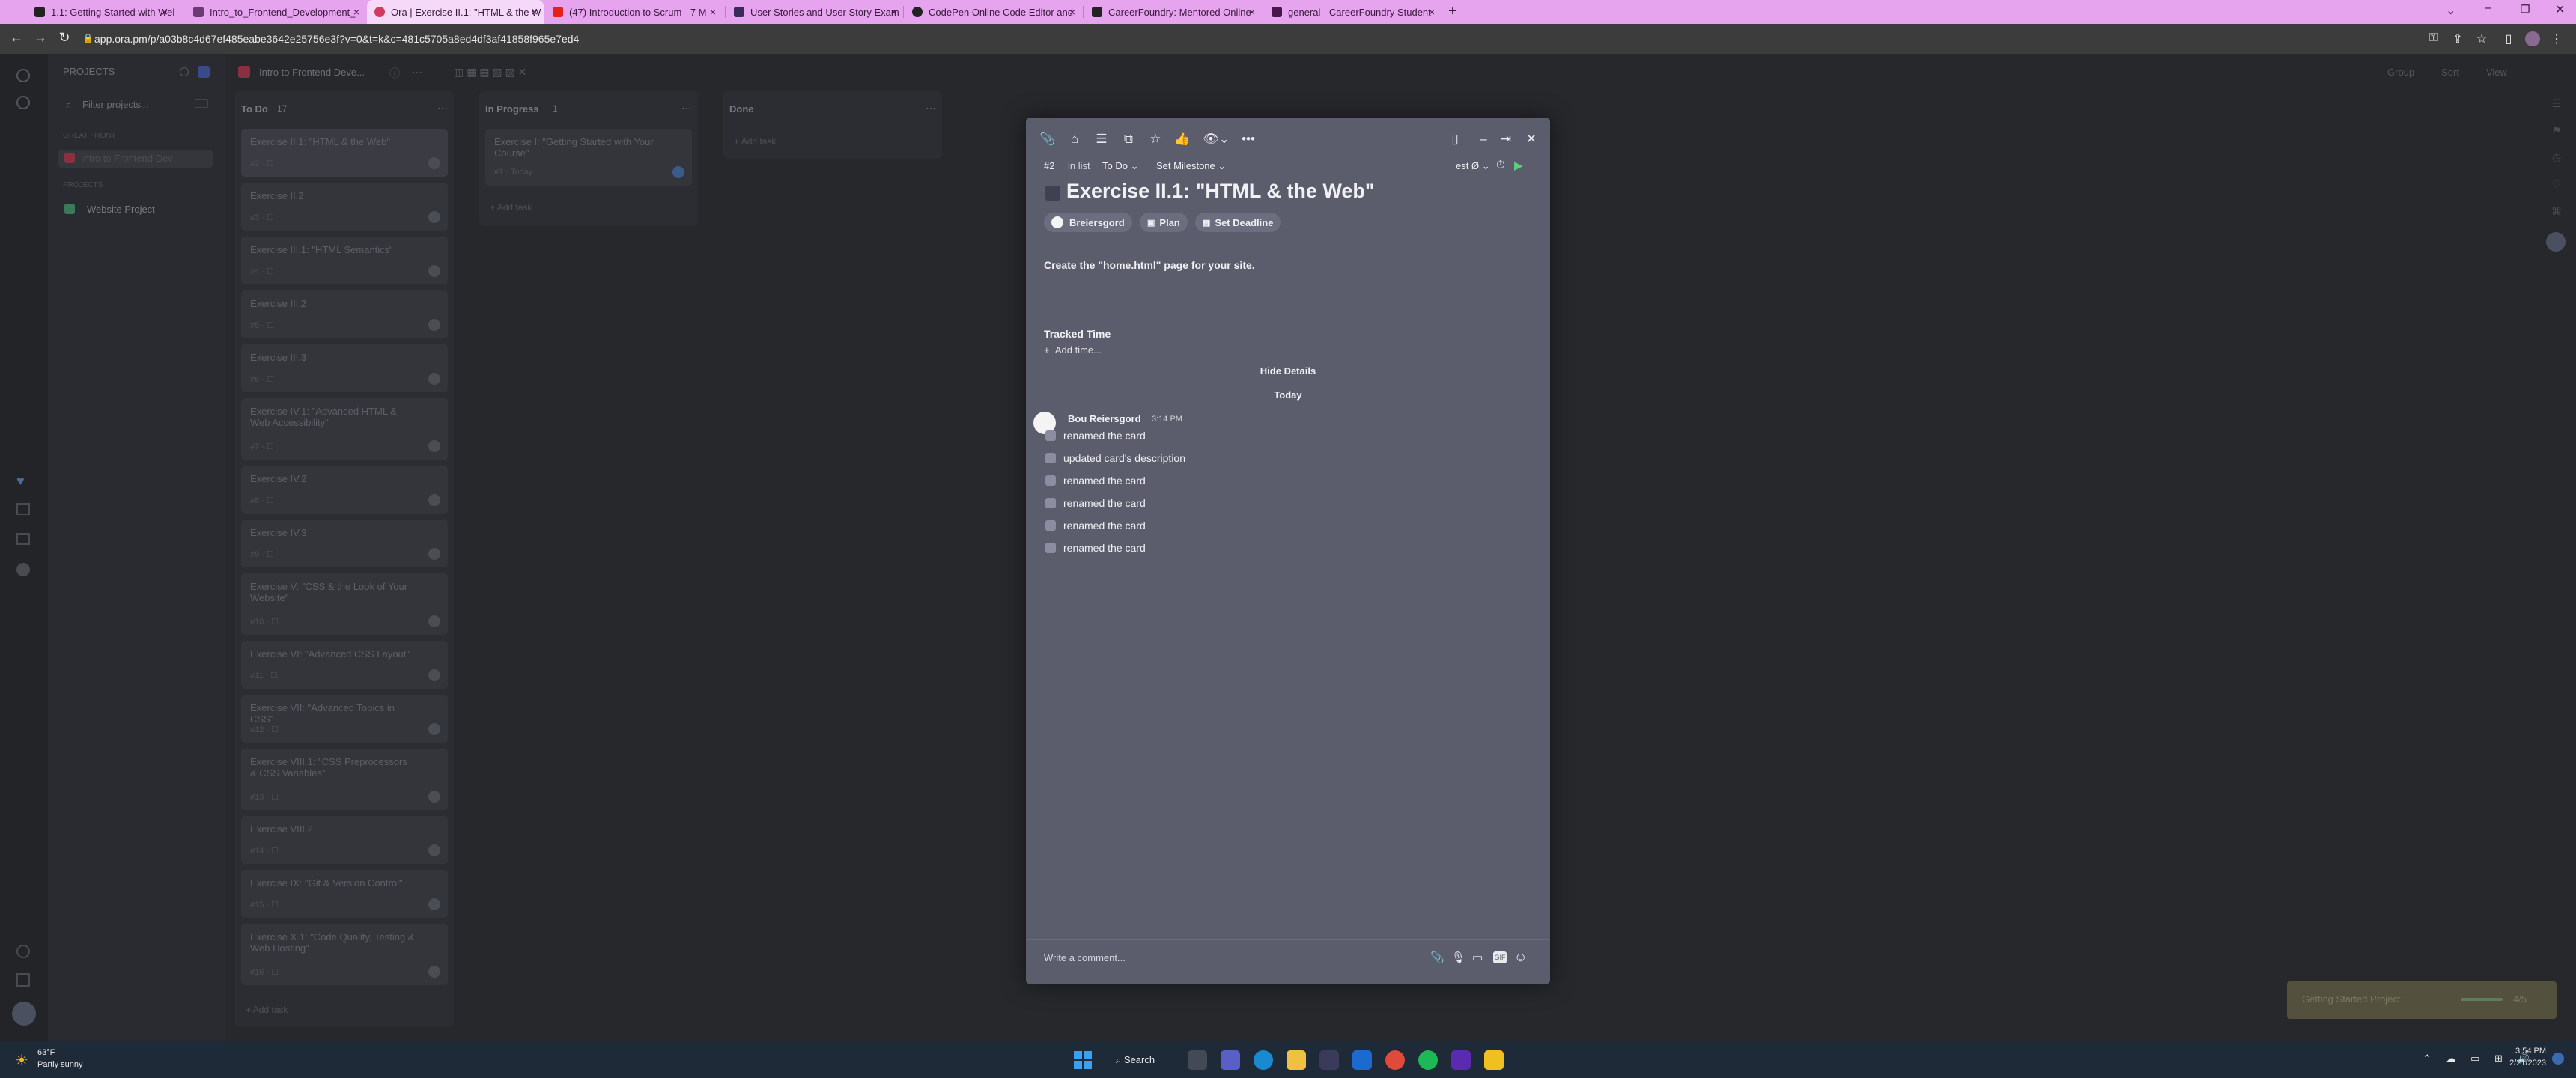 This screenshot has width=2576, height=1078. Describe the element at coordinates (1461, 1060) in the screenshot. I see `app-icon` at that location.